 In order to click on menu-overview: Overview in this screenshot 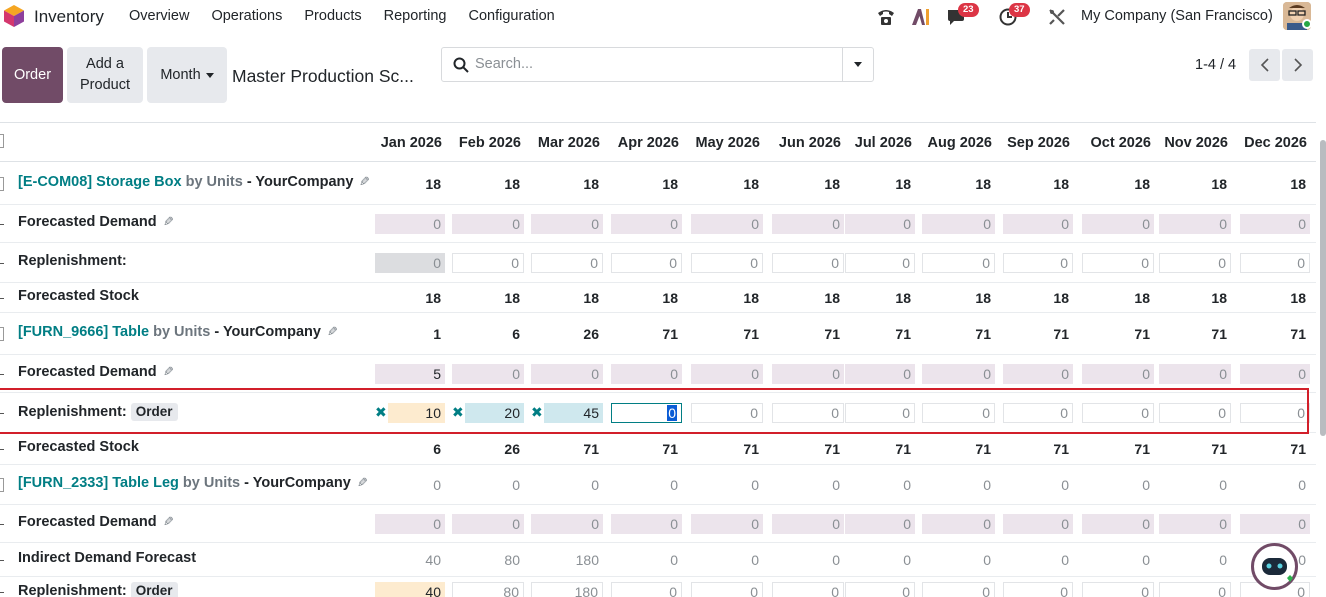, I will do `click(159, 16)`.